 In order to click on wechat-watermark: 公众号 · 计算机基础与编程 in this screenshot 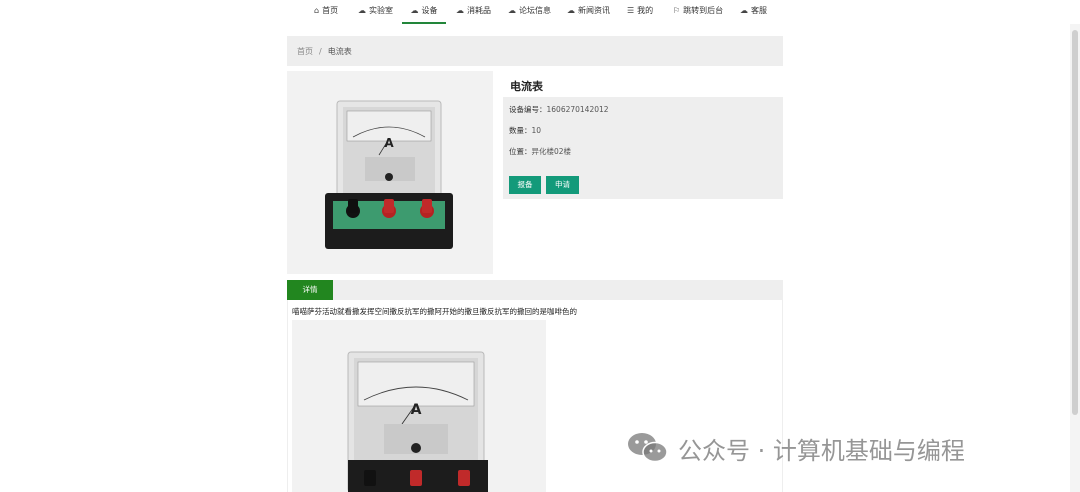, I will do `click(795, 448)`.